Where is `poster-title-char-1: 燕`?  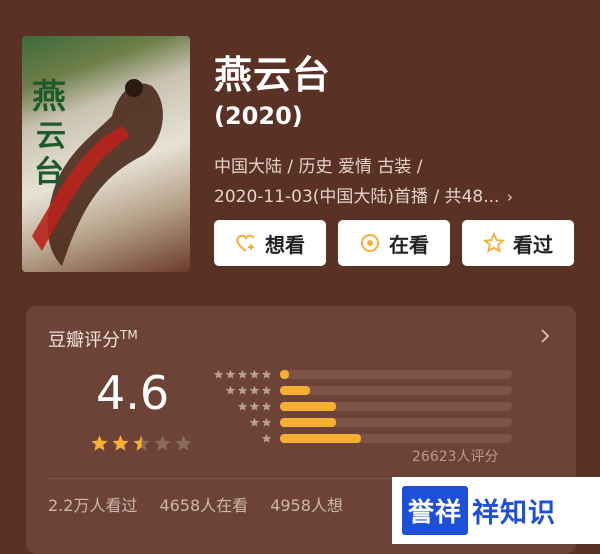
poster-title-char-1: 燕 is located at coordinates (49, 97).